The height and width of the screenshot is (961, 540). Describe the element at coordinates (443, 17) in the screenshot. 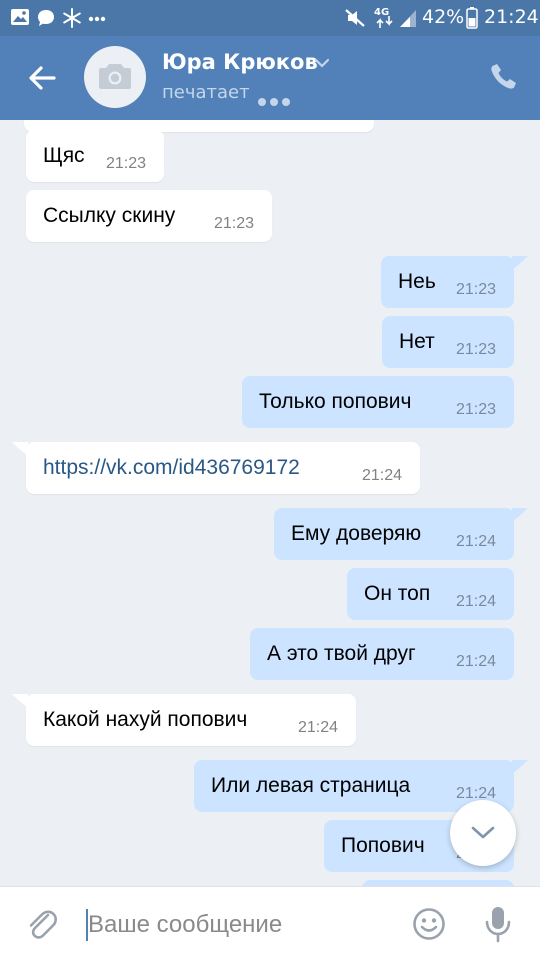

I see `battery-percent: 42%` at that location.